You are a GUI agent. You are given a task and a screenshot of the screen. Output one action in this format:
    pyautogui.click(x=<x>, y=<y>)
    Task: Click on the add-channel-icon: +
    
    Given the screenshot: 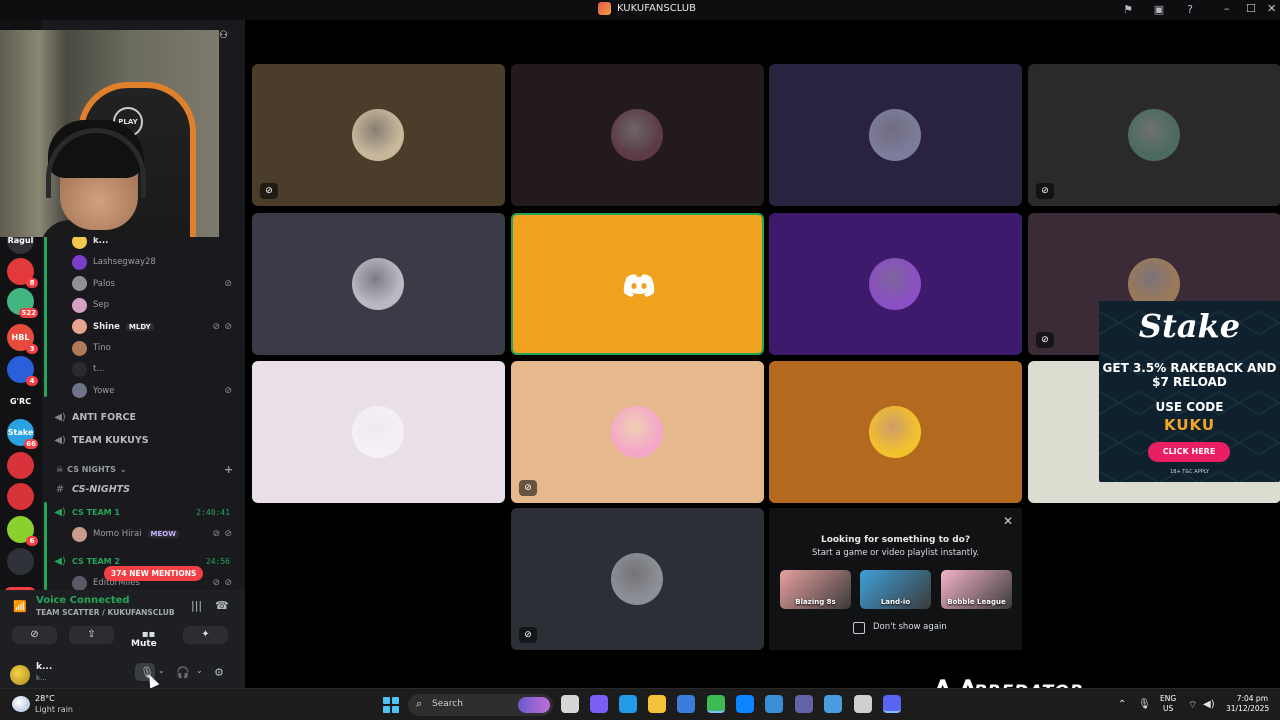 What is the action you would take?
    pyautogui.click(x=228, y=469)
    